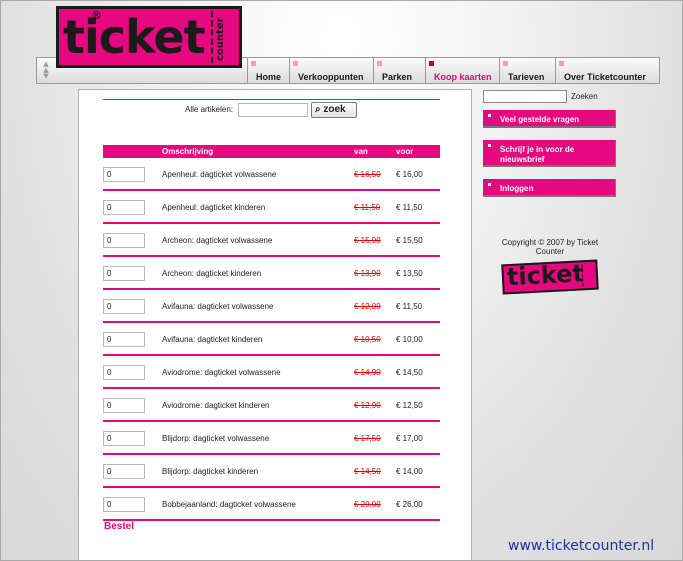 The height and width of the screenshot is (561, 683). I want to click on nav-handle-icon: ▲ ▲ ▼, so click(46, 70).